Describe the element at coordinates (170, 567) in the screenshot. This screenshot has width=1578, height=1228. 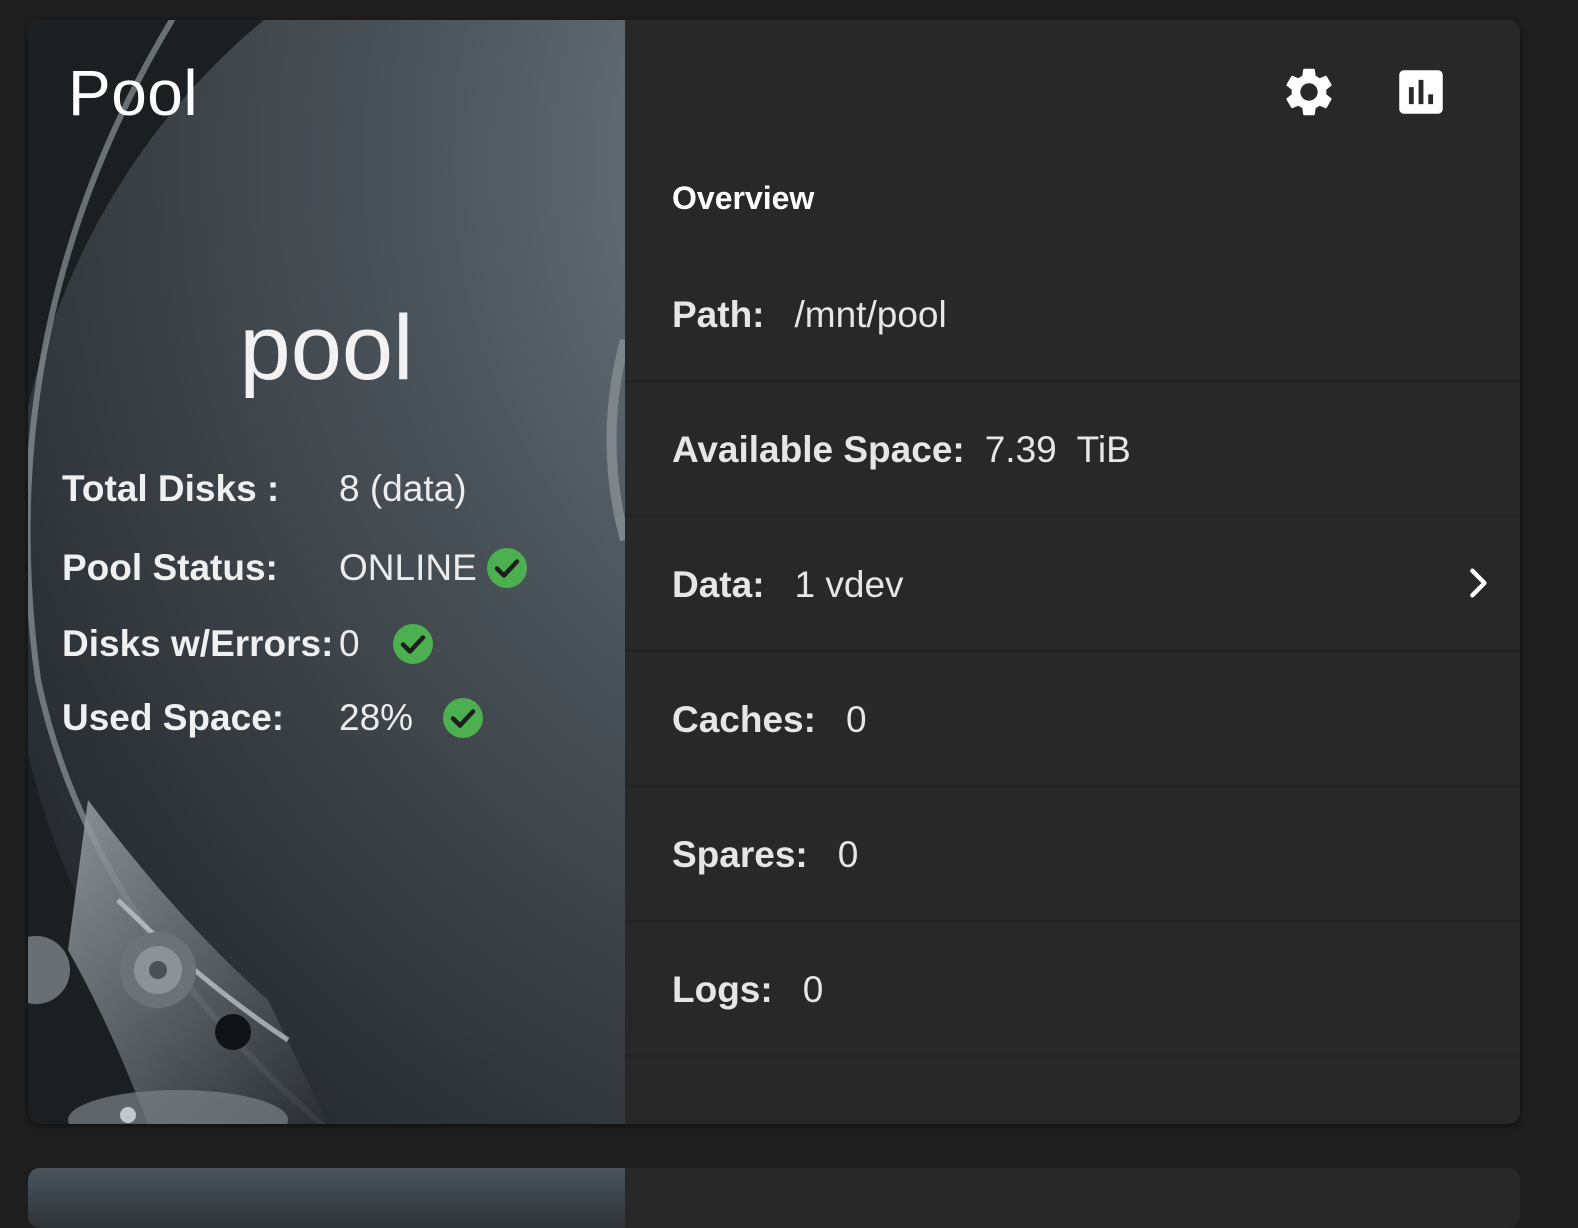
I see `stat-label: Pool Status:` at that location.